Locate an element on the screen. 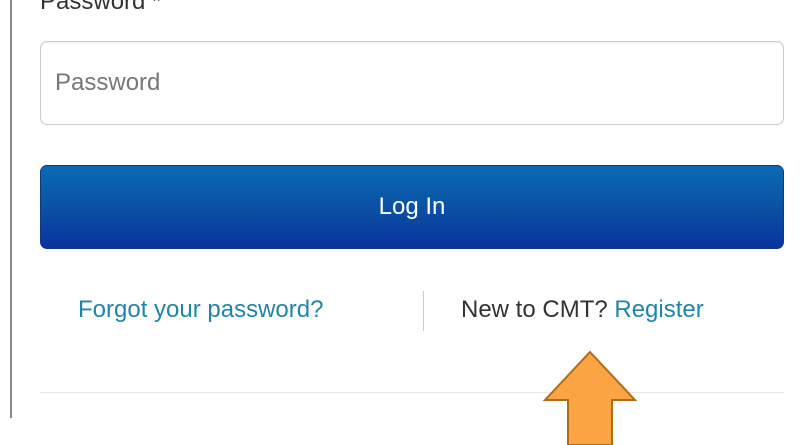 This screenshot has height=445, width=804. links-divider is located at coordinates (423, 311).